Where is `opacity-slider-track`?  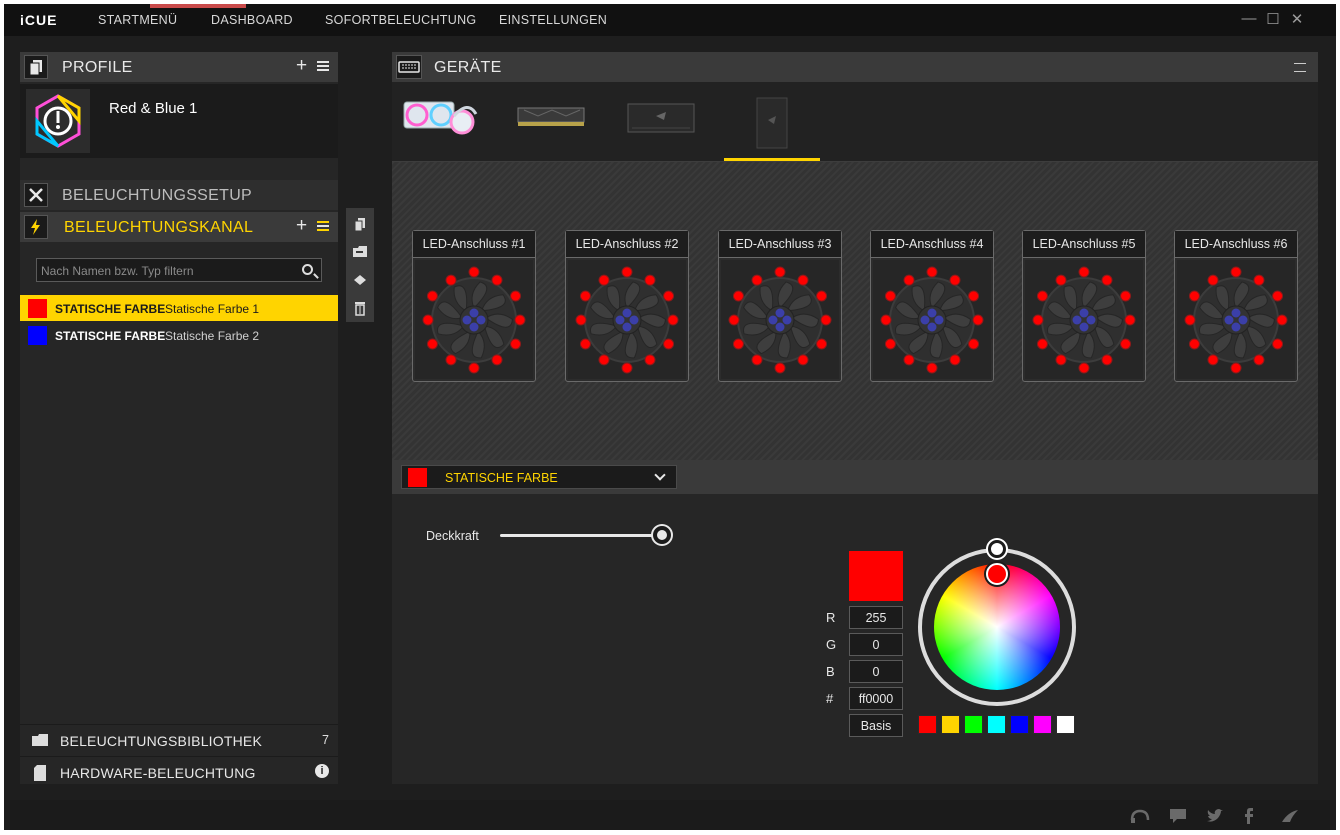 opacity-slider-track is located at coordinates (581, 535).